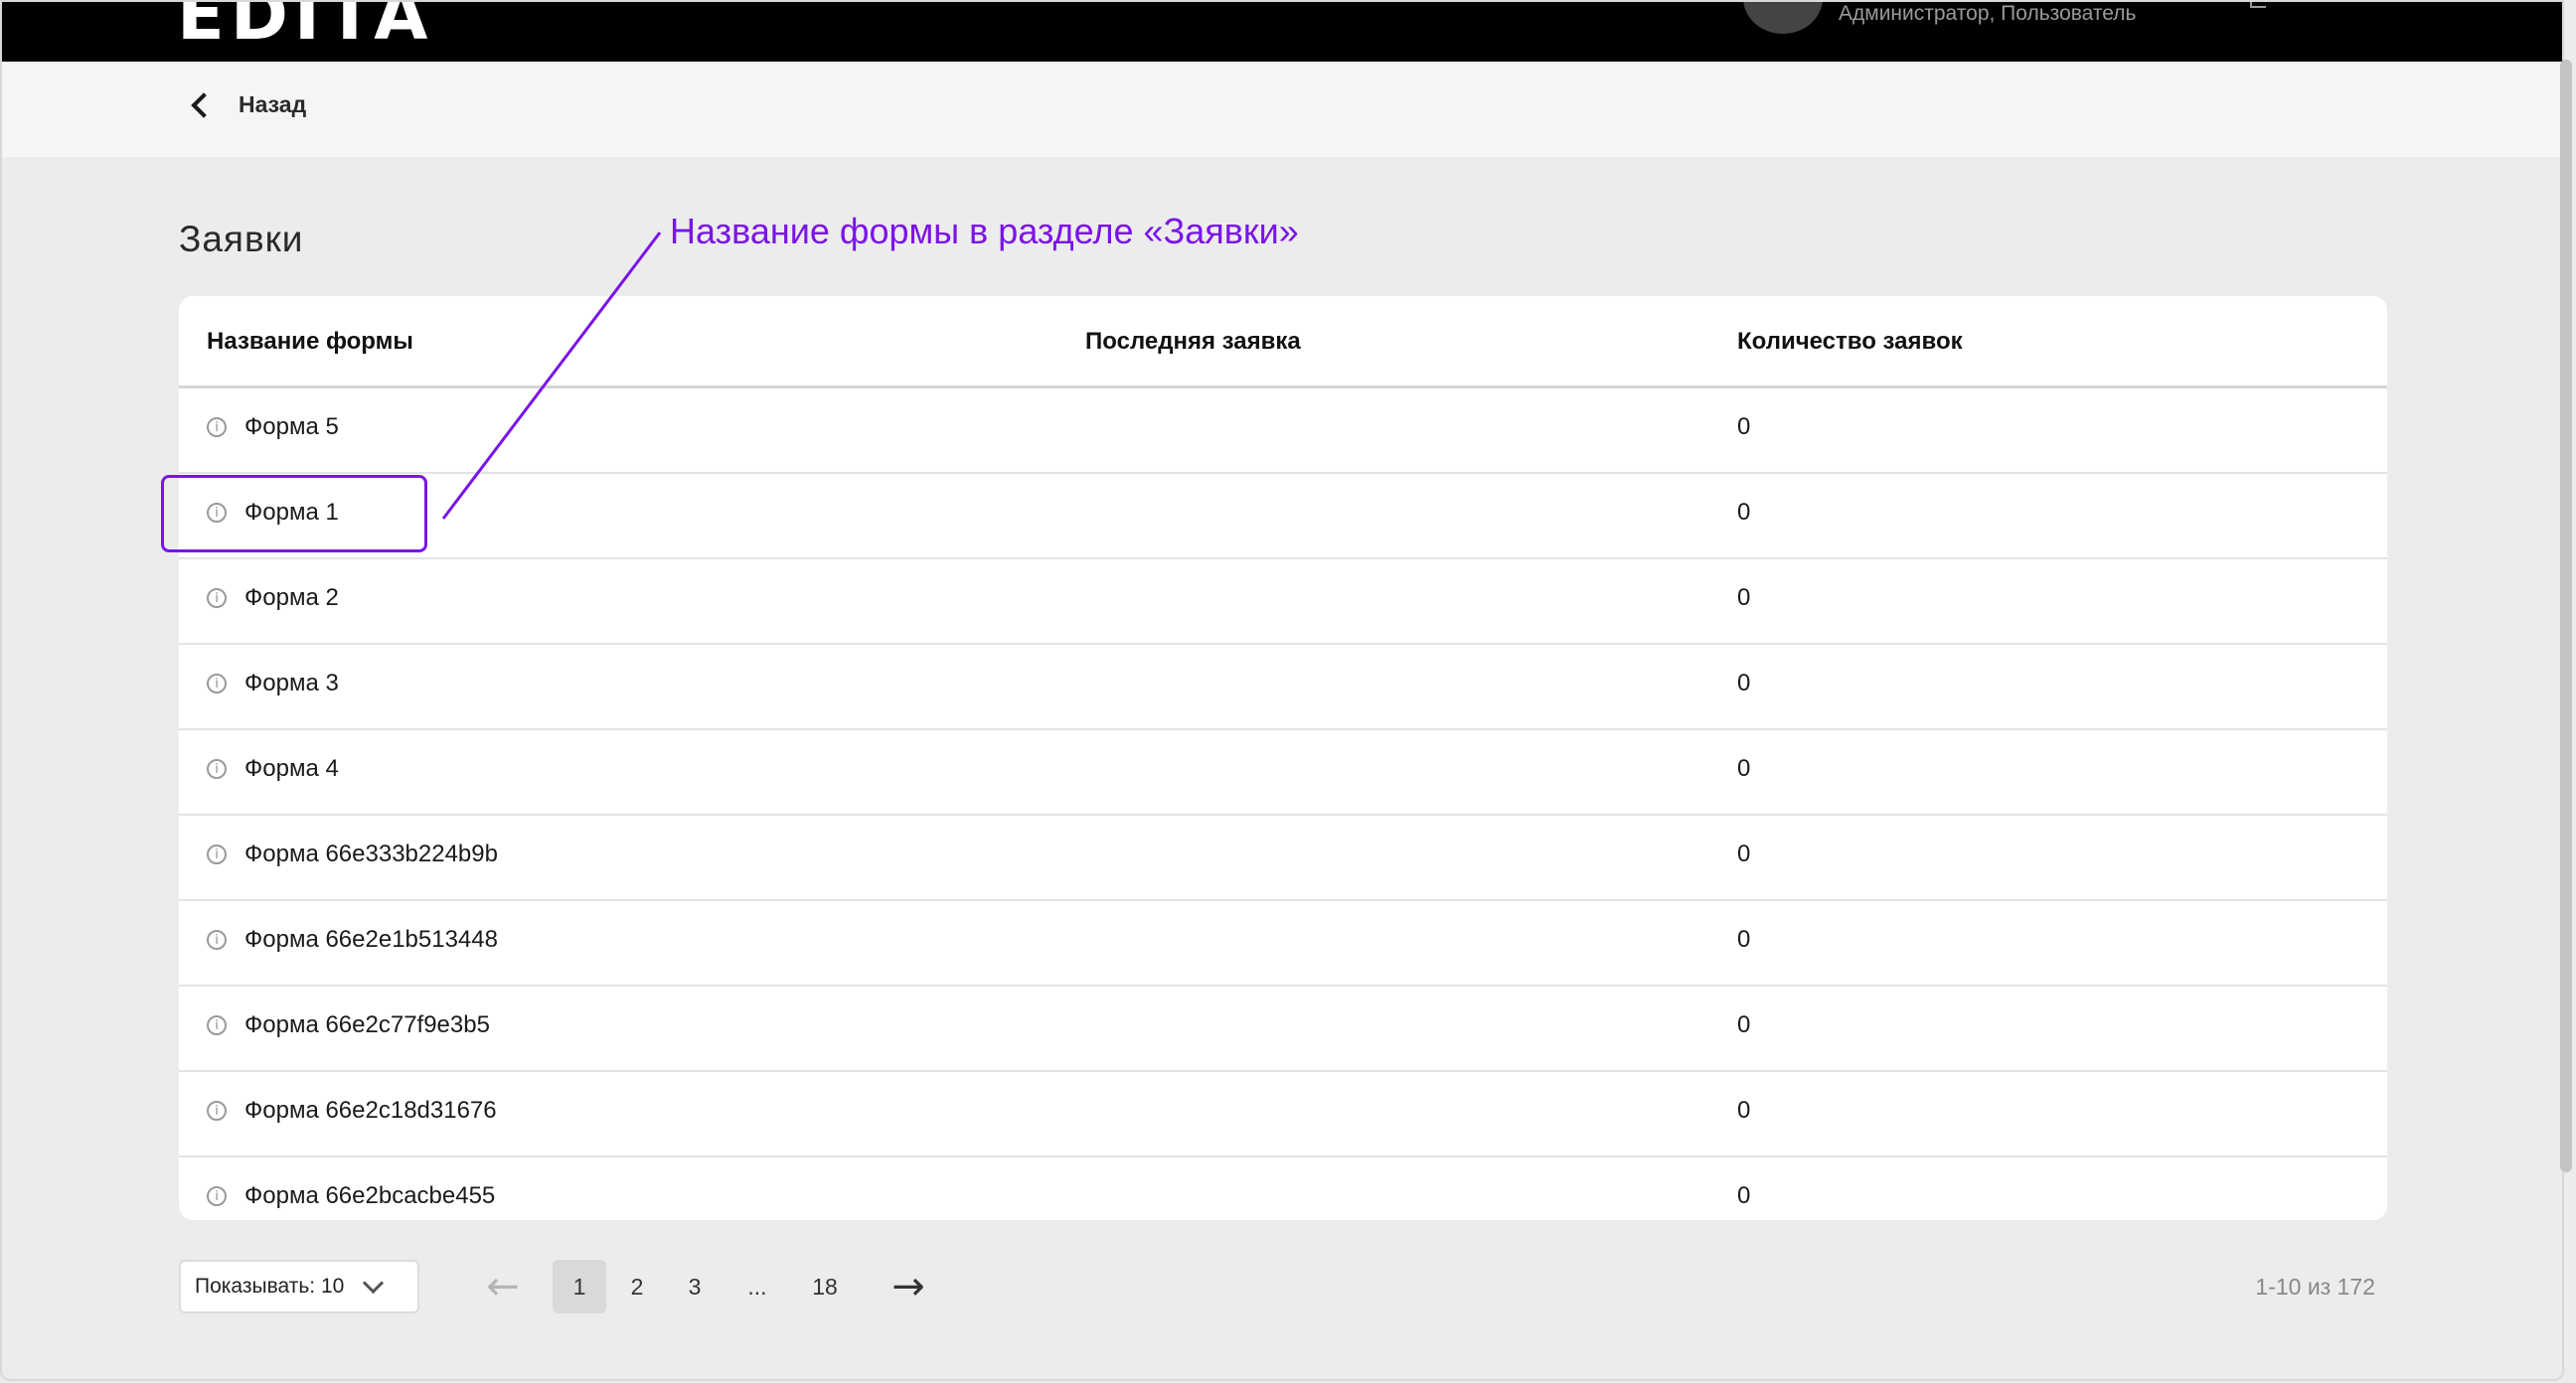 This screenshot has width=2576, height=1383. Describe the element at coordinates (291, 683) in the screenshot. I see `form-name: Форма 3` at that location.